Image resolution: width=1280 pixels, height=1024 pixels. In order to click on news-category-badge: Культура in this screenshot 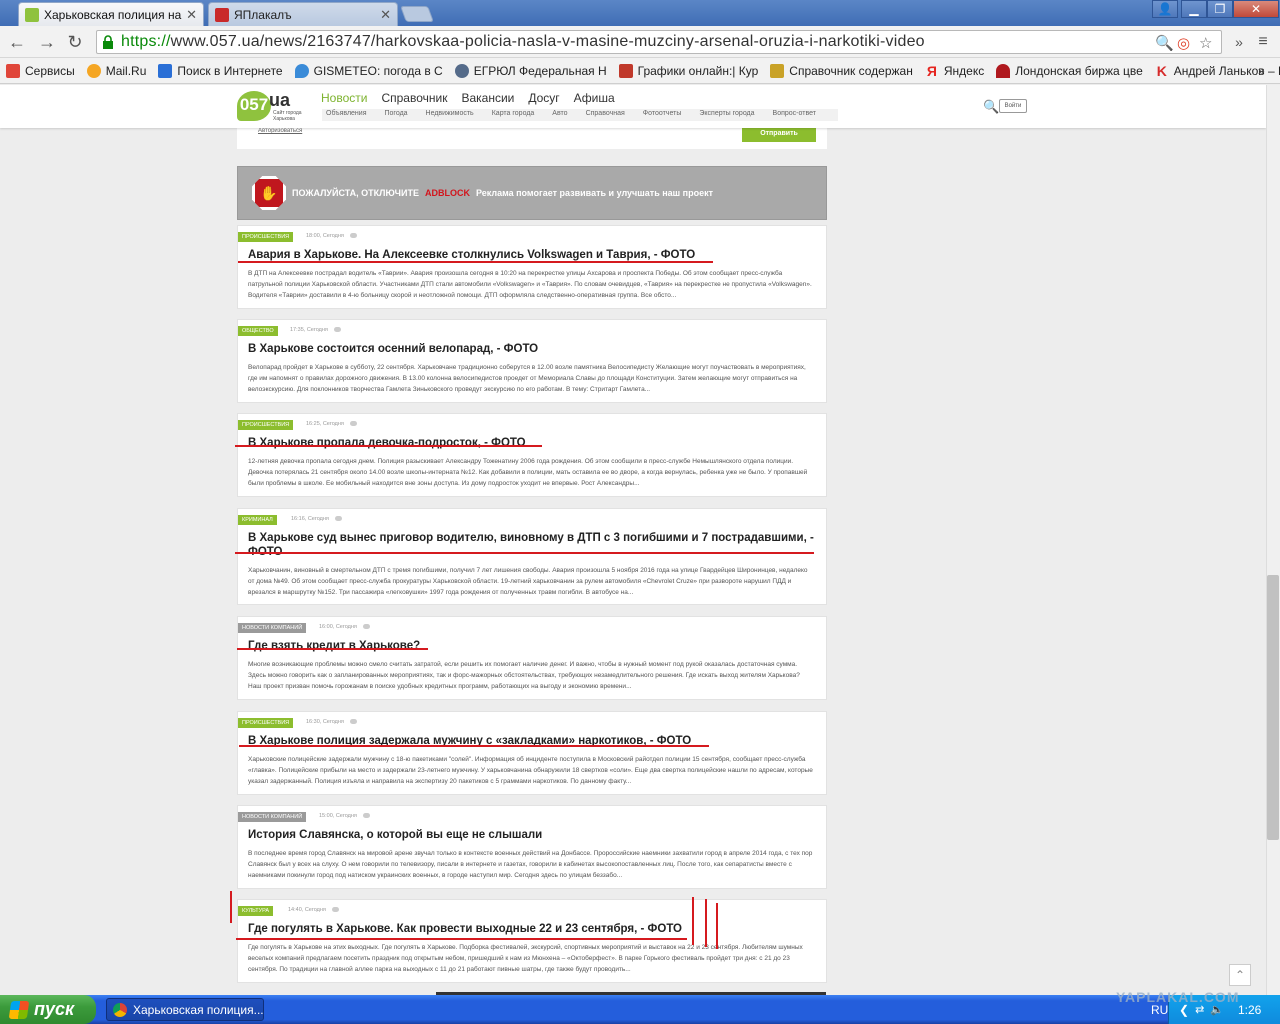, I will do `click(256, 911)`.